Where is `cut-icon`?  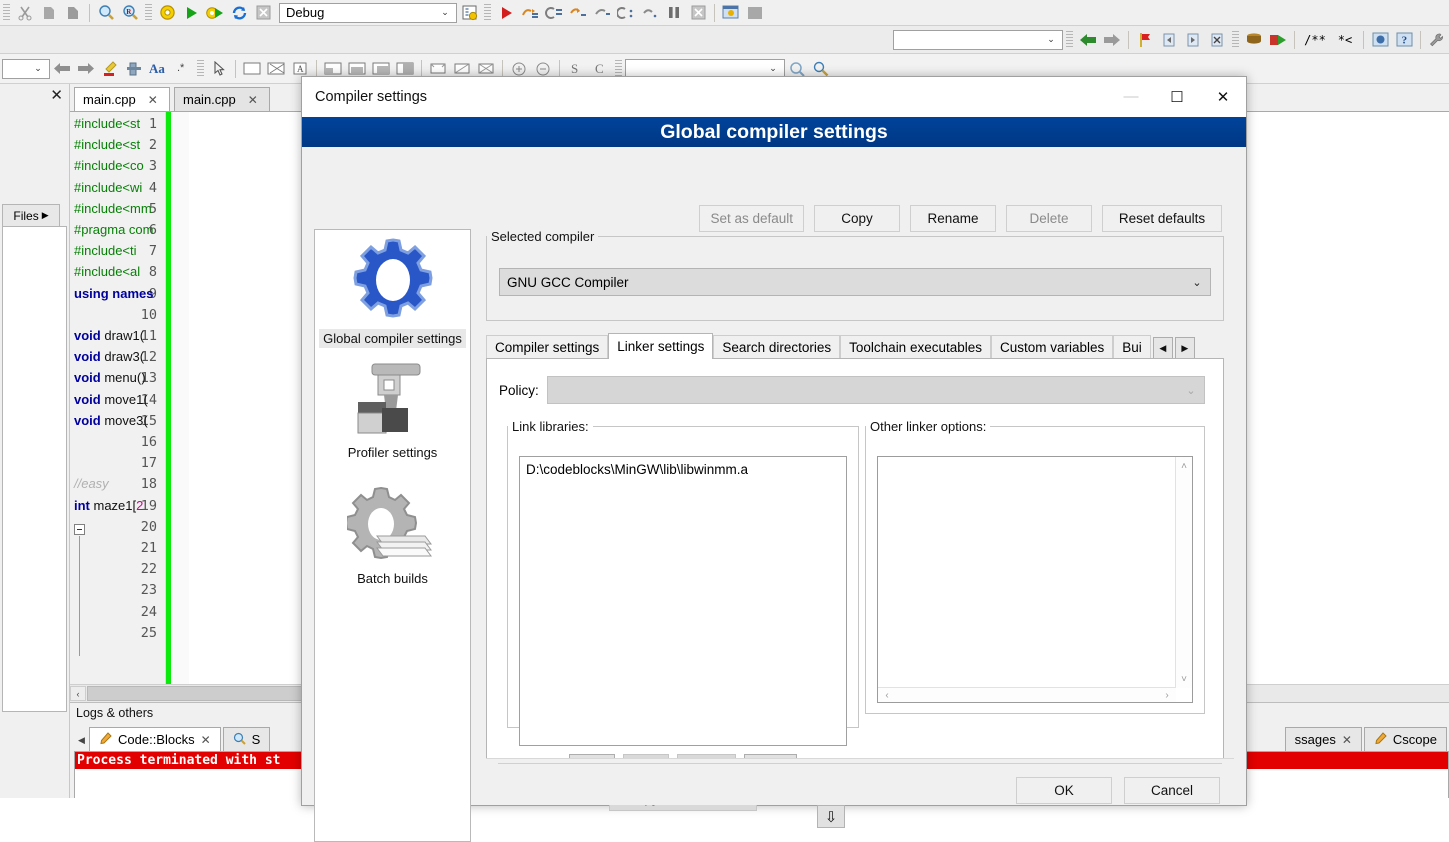 cut-icon is located at coordinates (25, 13).